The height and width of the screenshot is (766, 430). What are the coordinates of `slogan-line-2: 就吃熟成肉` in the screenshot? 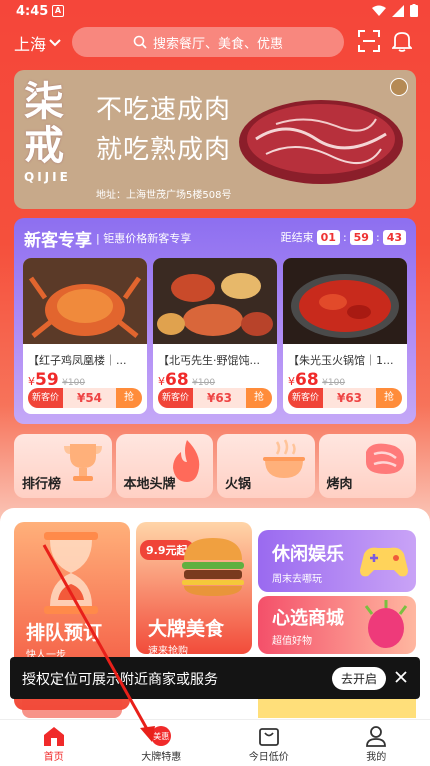 It's located at (164, 150).